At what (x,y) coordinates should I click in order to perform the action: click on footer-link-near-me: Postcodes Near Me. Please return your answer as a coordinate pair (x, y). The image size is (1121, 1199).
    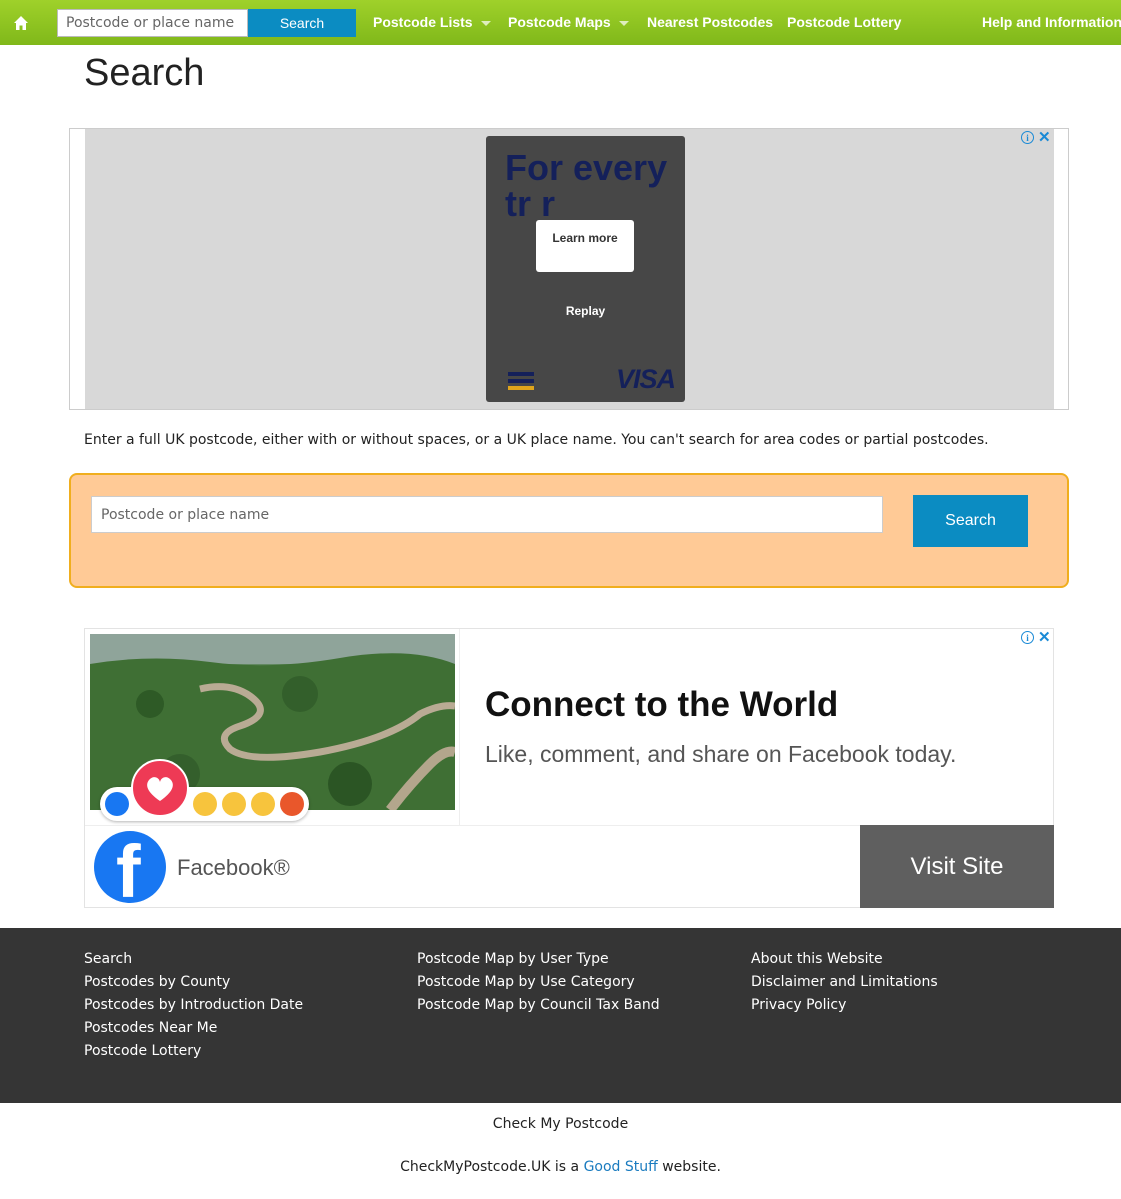
    Looking at the image, I should click on (193, 1028).